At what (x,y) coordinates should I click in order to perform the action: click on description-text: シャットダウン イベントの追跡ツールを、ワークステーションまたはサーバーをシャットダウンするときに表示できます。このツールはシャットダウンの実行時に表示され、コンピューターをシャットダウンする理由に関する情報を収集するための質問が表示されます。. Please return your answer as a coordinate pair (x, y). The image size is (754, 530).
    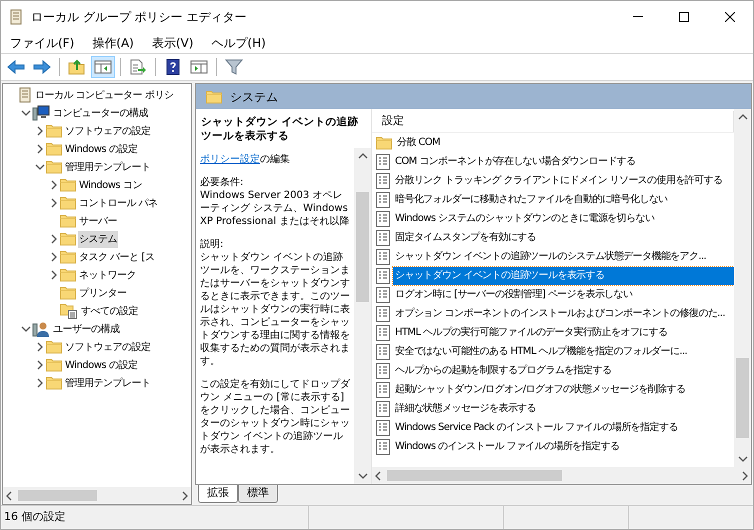
    Looking at the image, I should click on (275, 309).